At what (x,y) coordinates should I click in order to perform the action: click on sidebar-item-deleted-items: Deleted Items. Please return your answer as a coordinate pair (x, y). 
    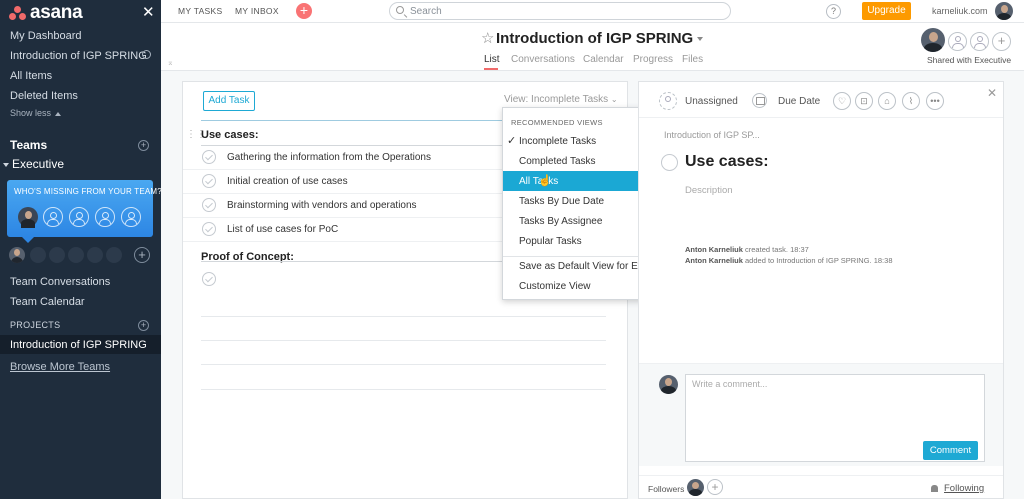
    Looking at the image, I should click on (44, 96).